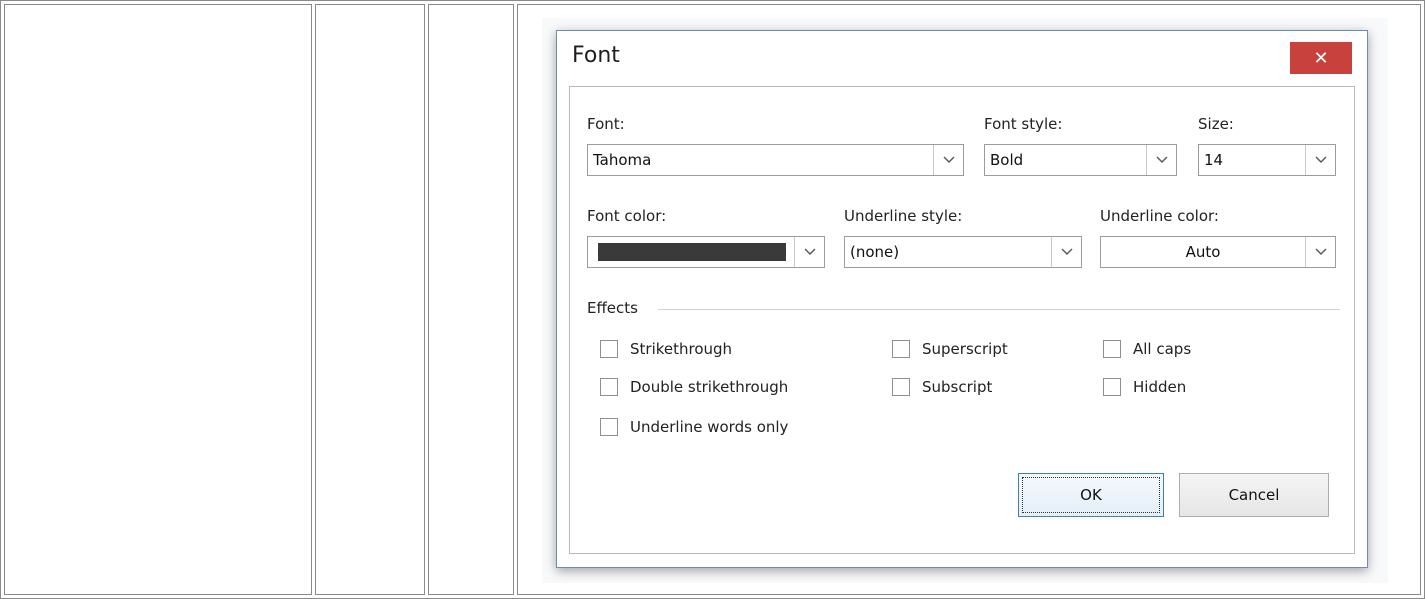  I want to click on size-dropdown-button, so click(1320, 160).